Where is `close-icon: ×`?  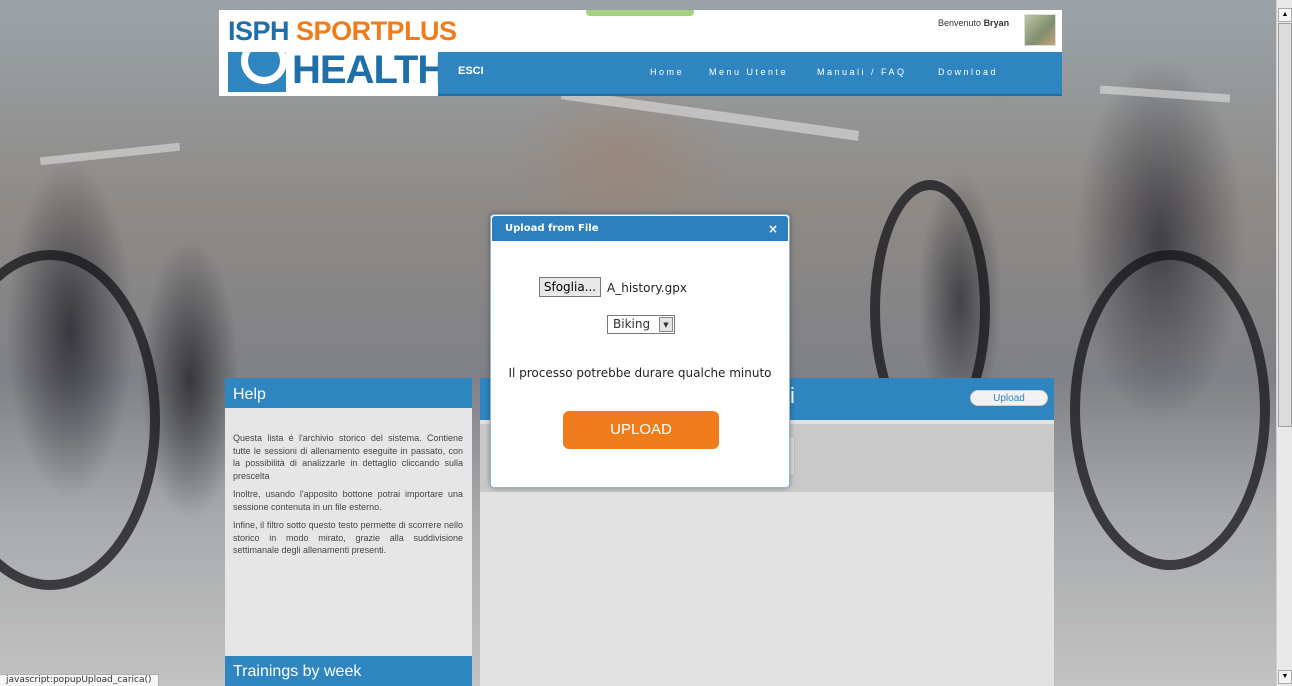 close-icon: × is located at coordinates (773, 229).